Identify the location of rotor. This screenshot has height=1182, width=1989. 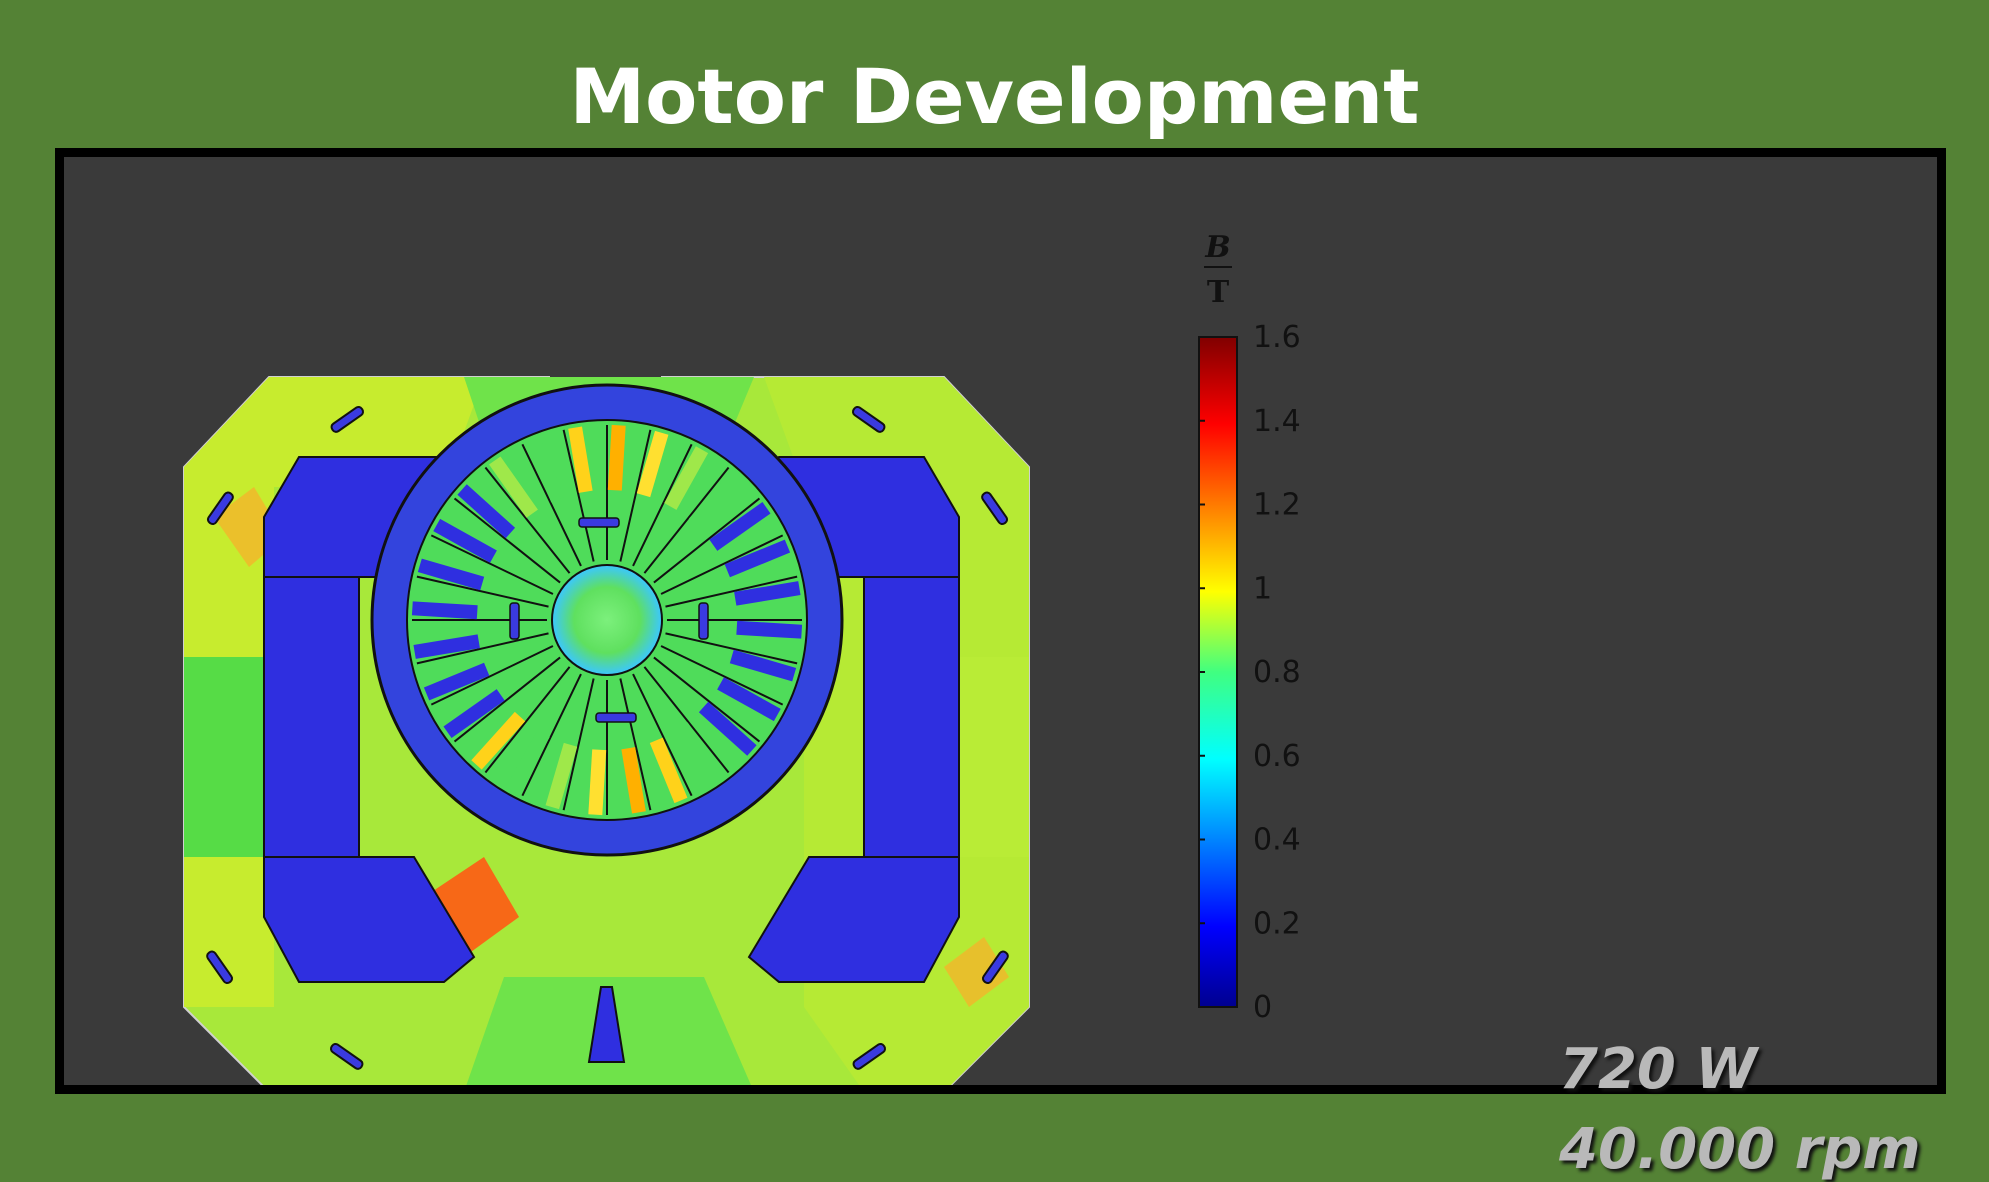
(607, 620).